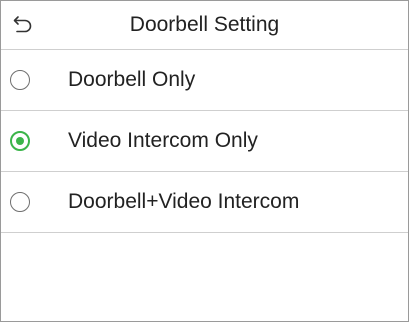 This screenshot has height=322, width=409. What do you see at coordinates (163, 140) in the screenshot?
I see `option-label: Video Intercom Only` at bounding box center [163, 140].